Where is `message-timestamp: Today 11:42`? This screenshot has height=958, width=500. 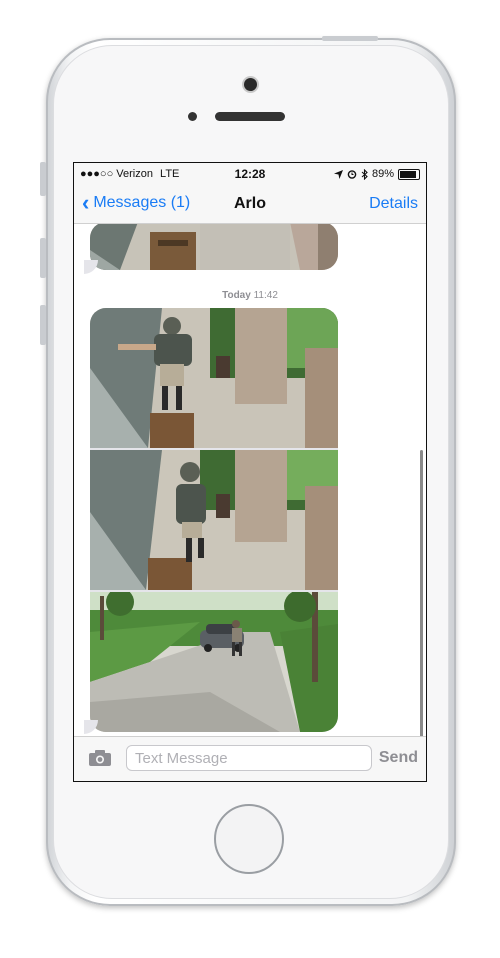 message-timestamp: Today 11:42 is located at coordinates (250, 295).